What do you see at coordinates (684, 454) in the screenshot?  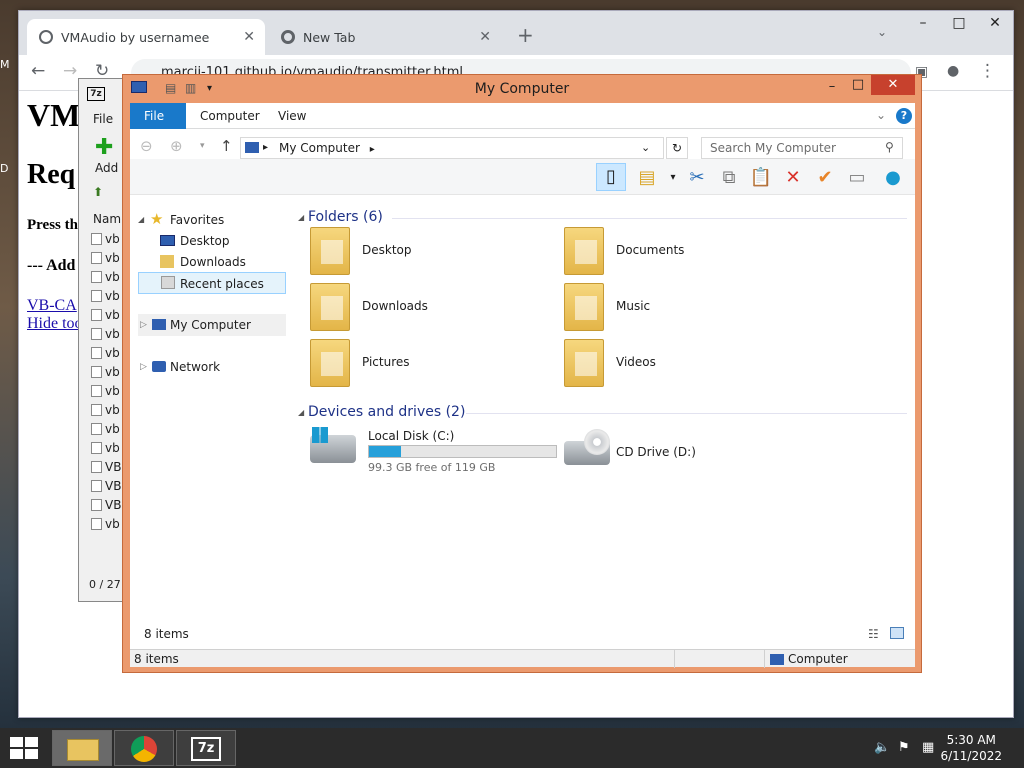 I see `drive-cd: CD Drive (D:)` at bounding box center [684, 454].